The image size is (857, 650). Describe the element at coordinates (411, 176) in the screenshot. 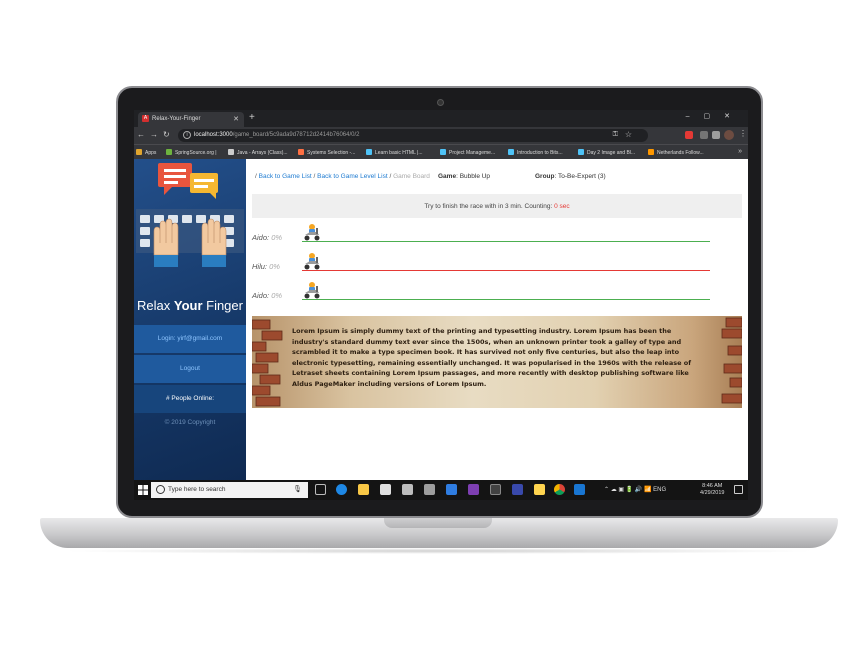

I see `breadcrumb-current: Game Board` at that location.